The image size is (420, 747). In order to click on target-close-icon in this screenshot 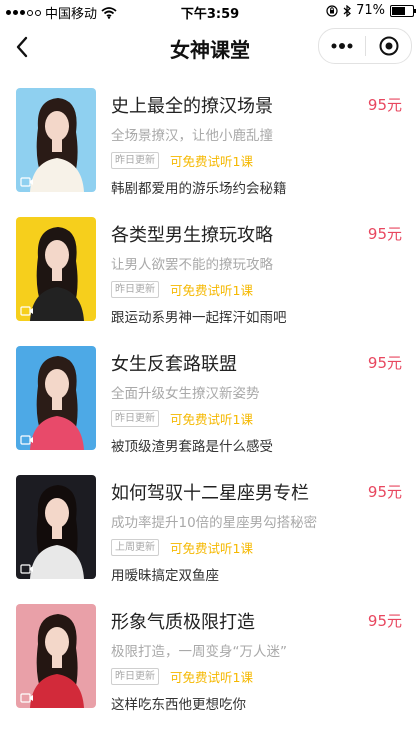, I will do `click(388, 46)`.